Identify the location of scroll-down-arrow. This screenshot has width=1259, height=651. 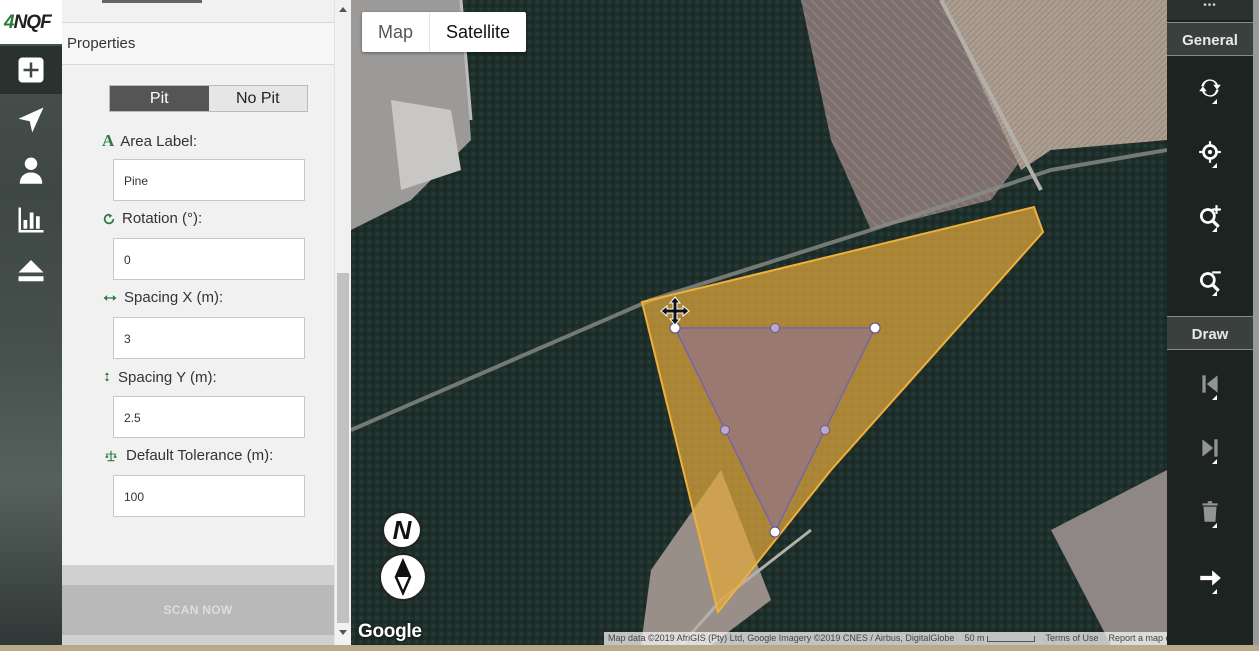
(343, 632).